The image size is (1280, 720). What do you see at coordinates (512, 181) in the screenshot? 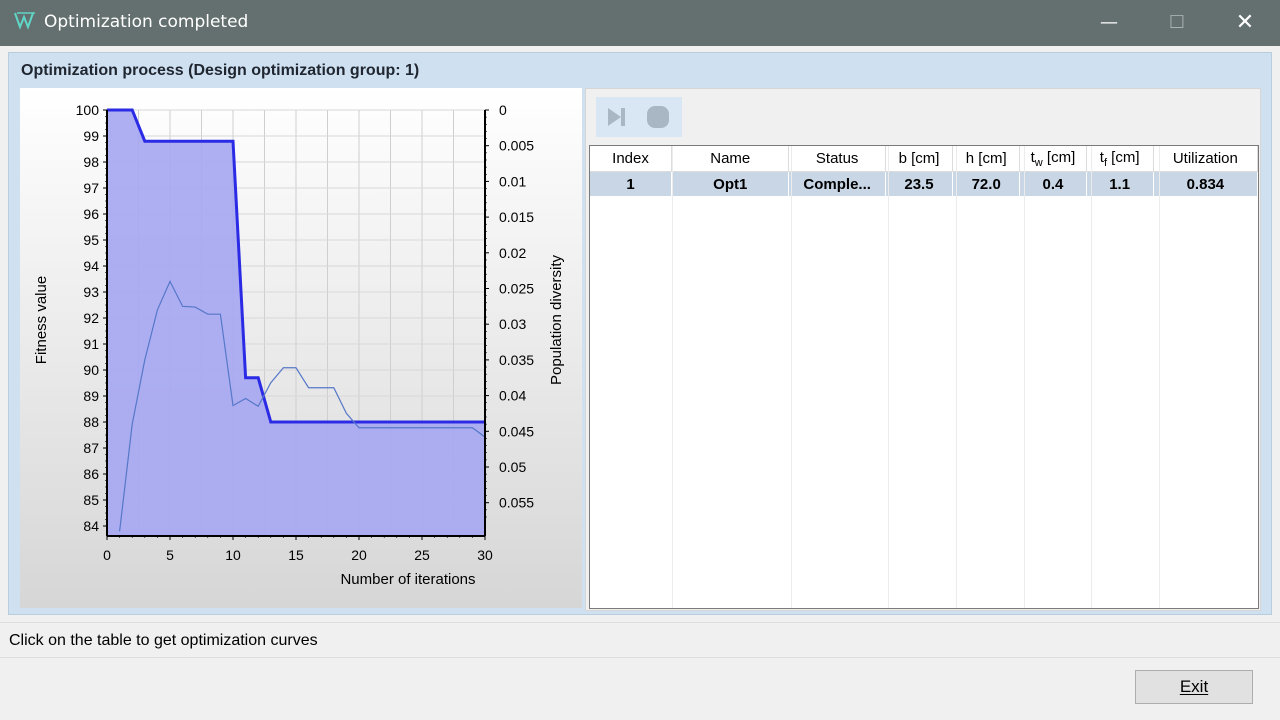
I see `y2-tick-label: 0.01` at bounding box center [512, 181].